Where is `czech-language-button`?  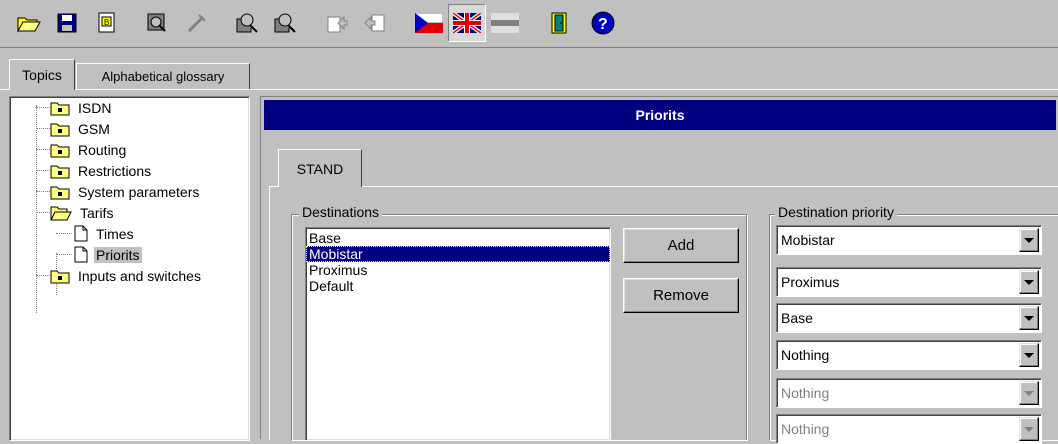 czech-language-button is located at coordinates (429, 23).